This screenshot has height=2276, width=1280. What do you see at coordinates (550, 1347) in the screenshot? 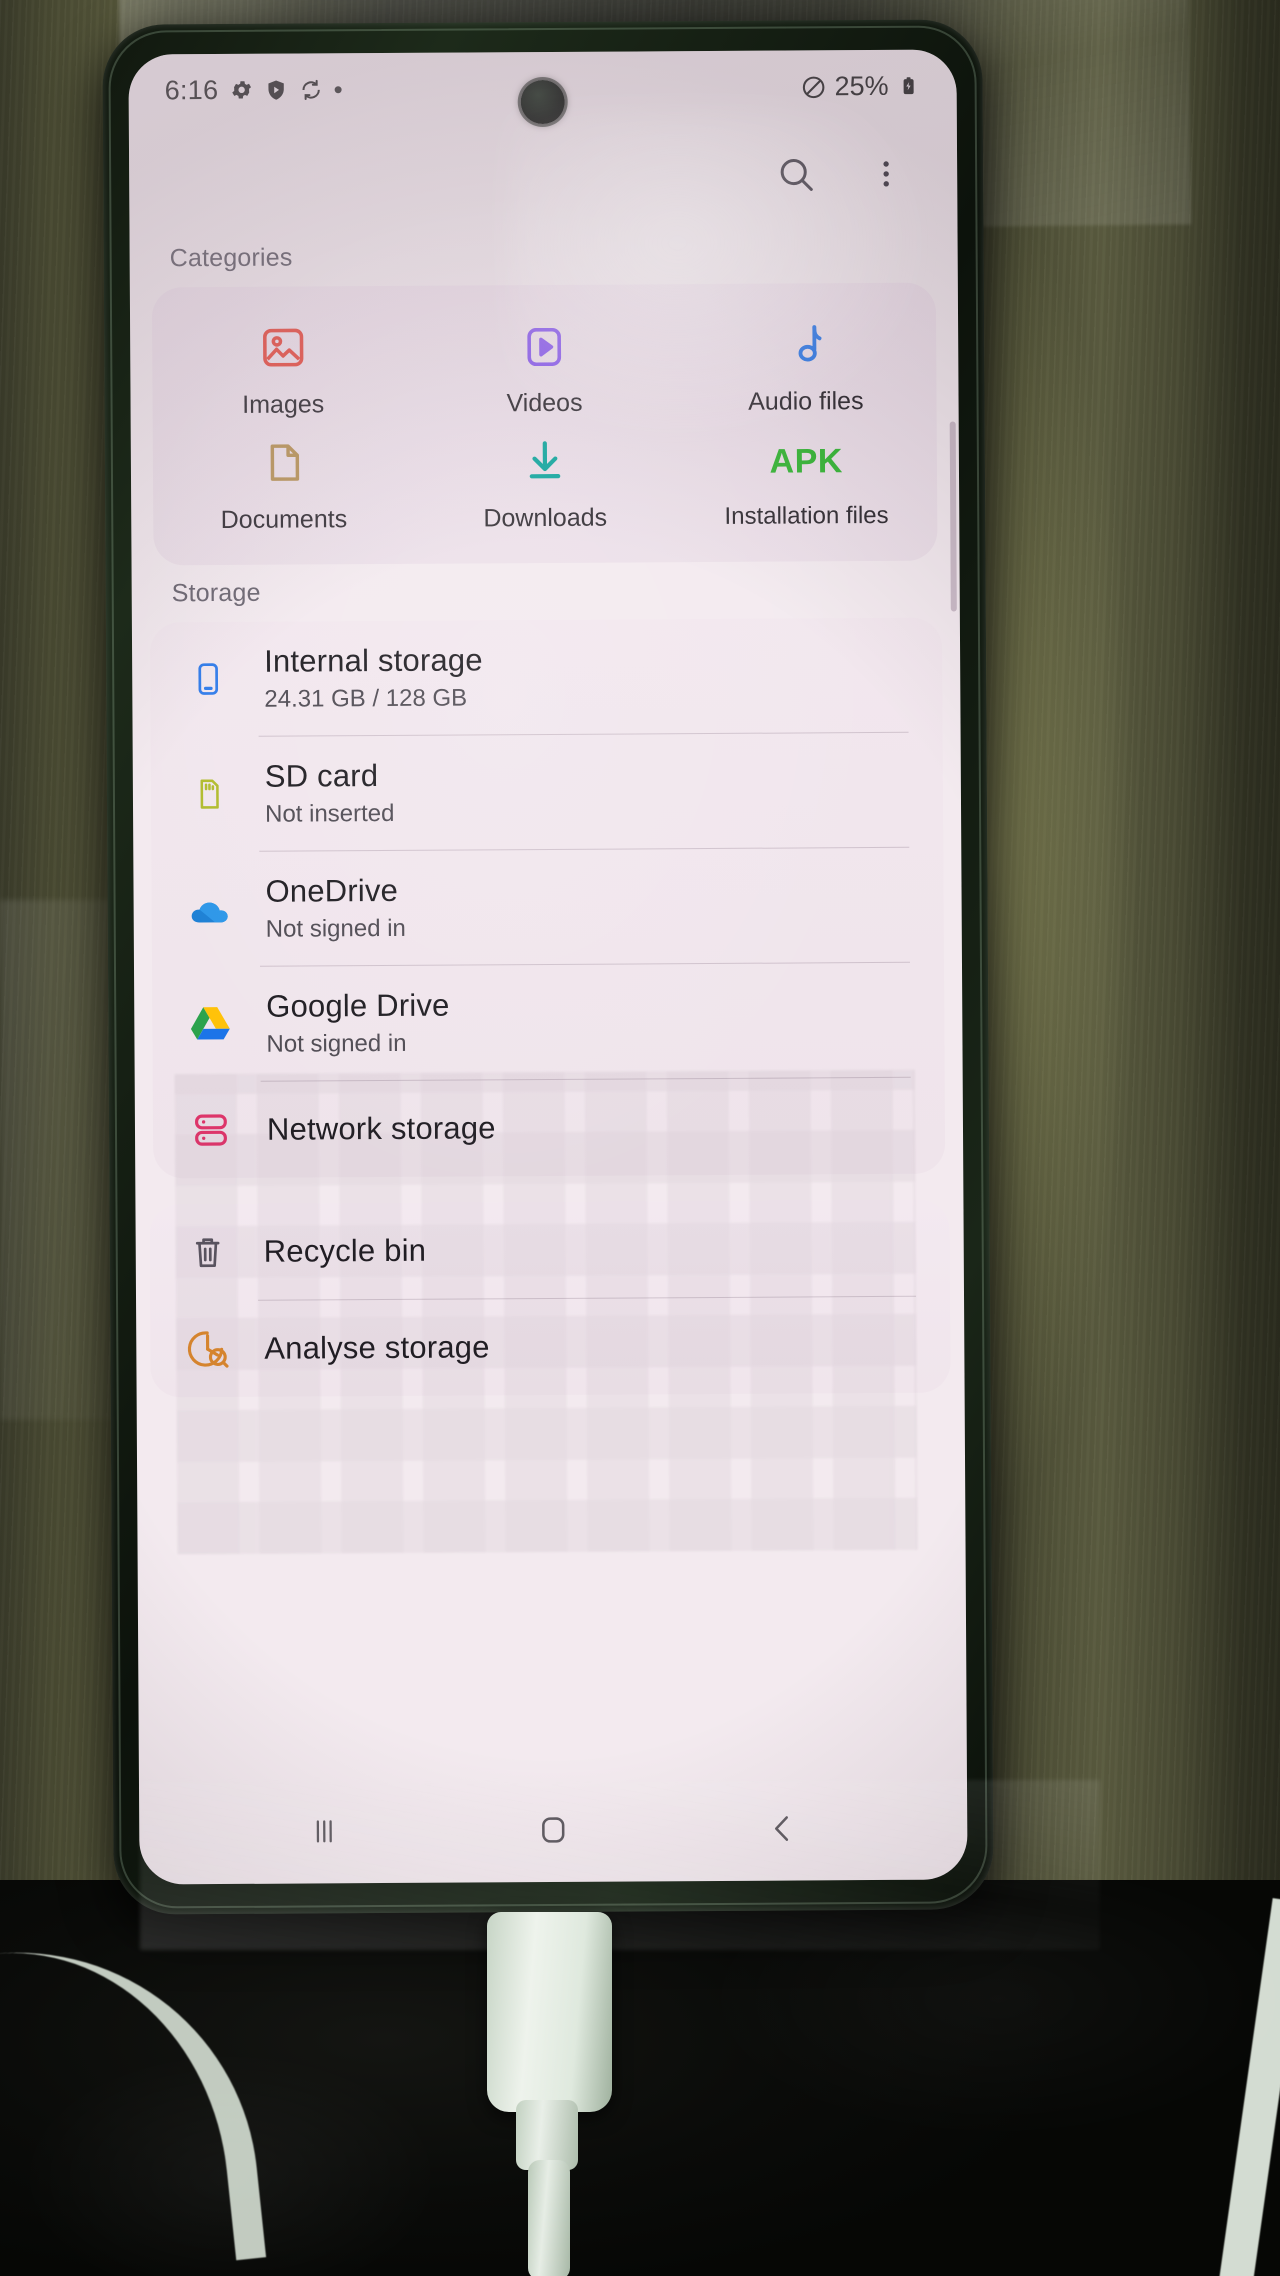
I see `extras-item-analyse-storage: Analyse storage` at bounding box center [550, 1347].